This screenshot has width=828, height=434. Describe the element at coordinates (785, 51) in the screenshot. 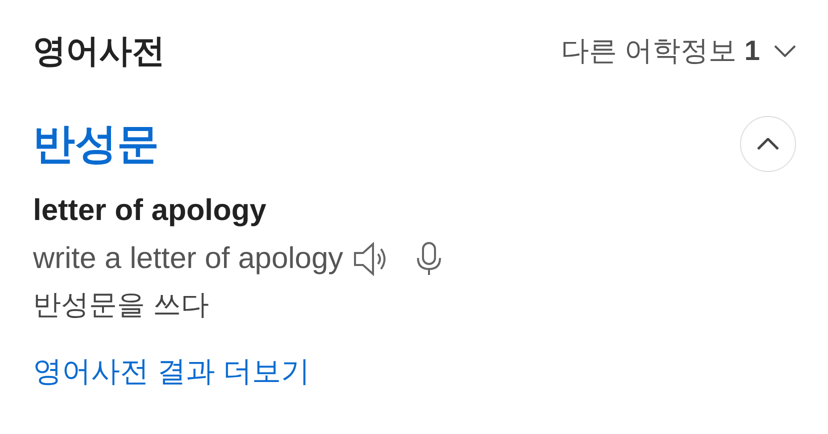

I see `chevron-down-icon` at that location.